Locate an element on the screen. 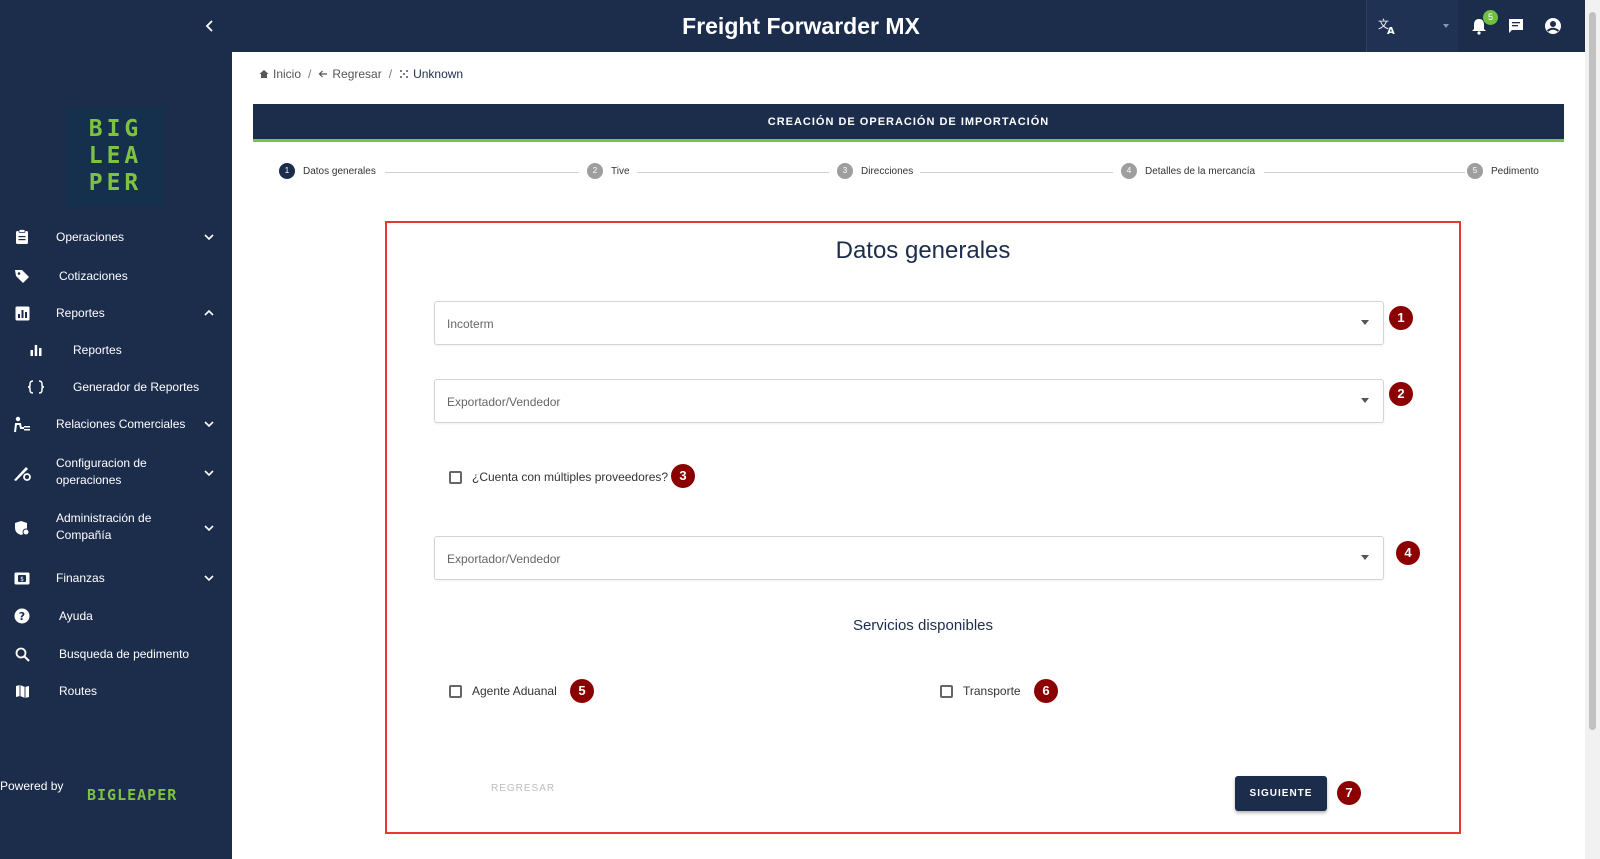 The width and height of the screenshot is (1600, 859). step-number: 4 is located at coordinates (1129, 171).